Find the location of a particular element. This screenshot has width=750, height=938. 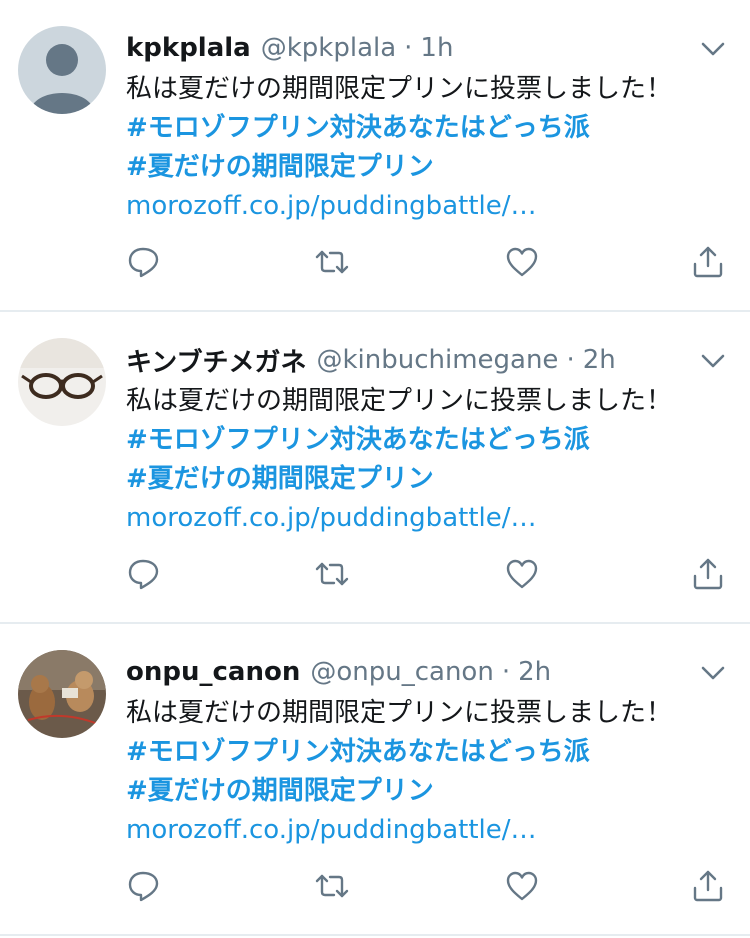

dog-toy-photo-icon is located at coordinates (62, 694).